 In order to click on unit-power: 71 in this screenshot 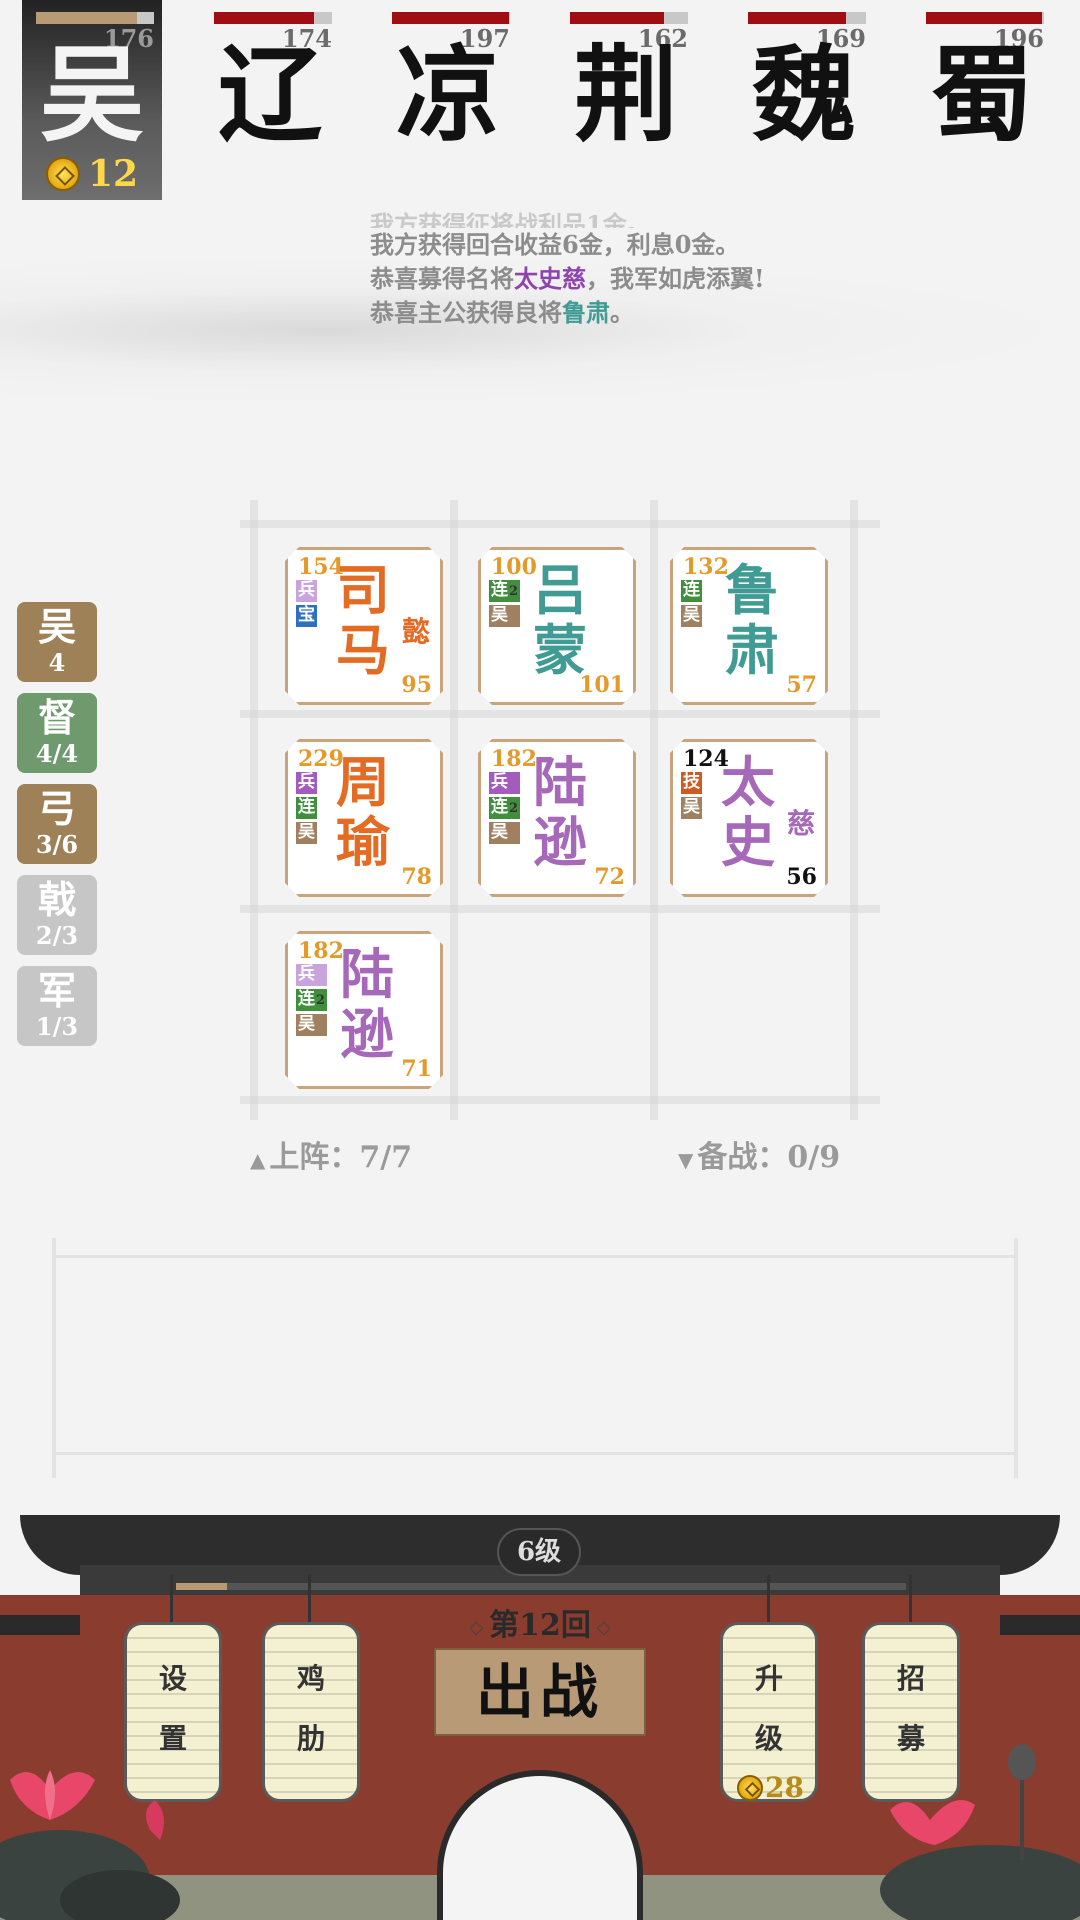, I will do `click(416, 1069)`.